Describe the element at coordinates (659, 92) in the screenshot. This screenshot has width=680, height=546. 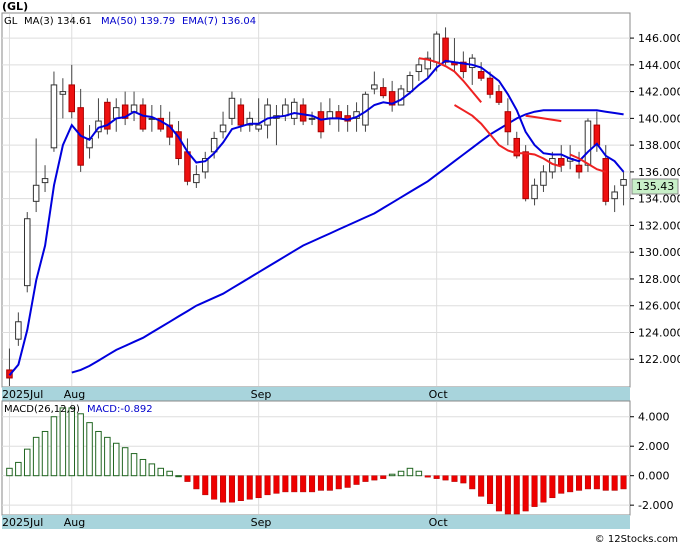
I see `price-tick-label: 142.000` at that location.